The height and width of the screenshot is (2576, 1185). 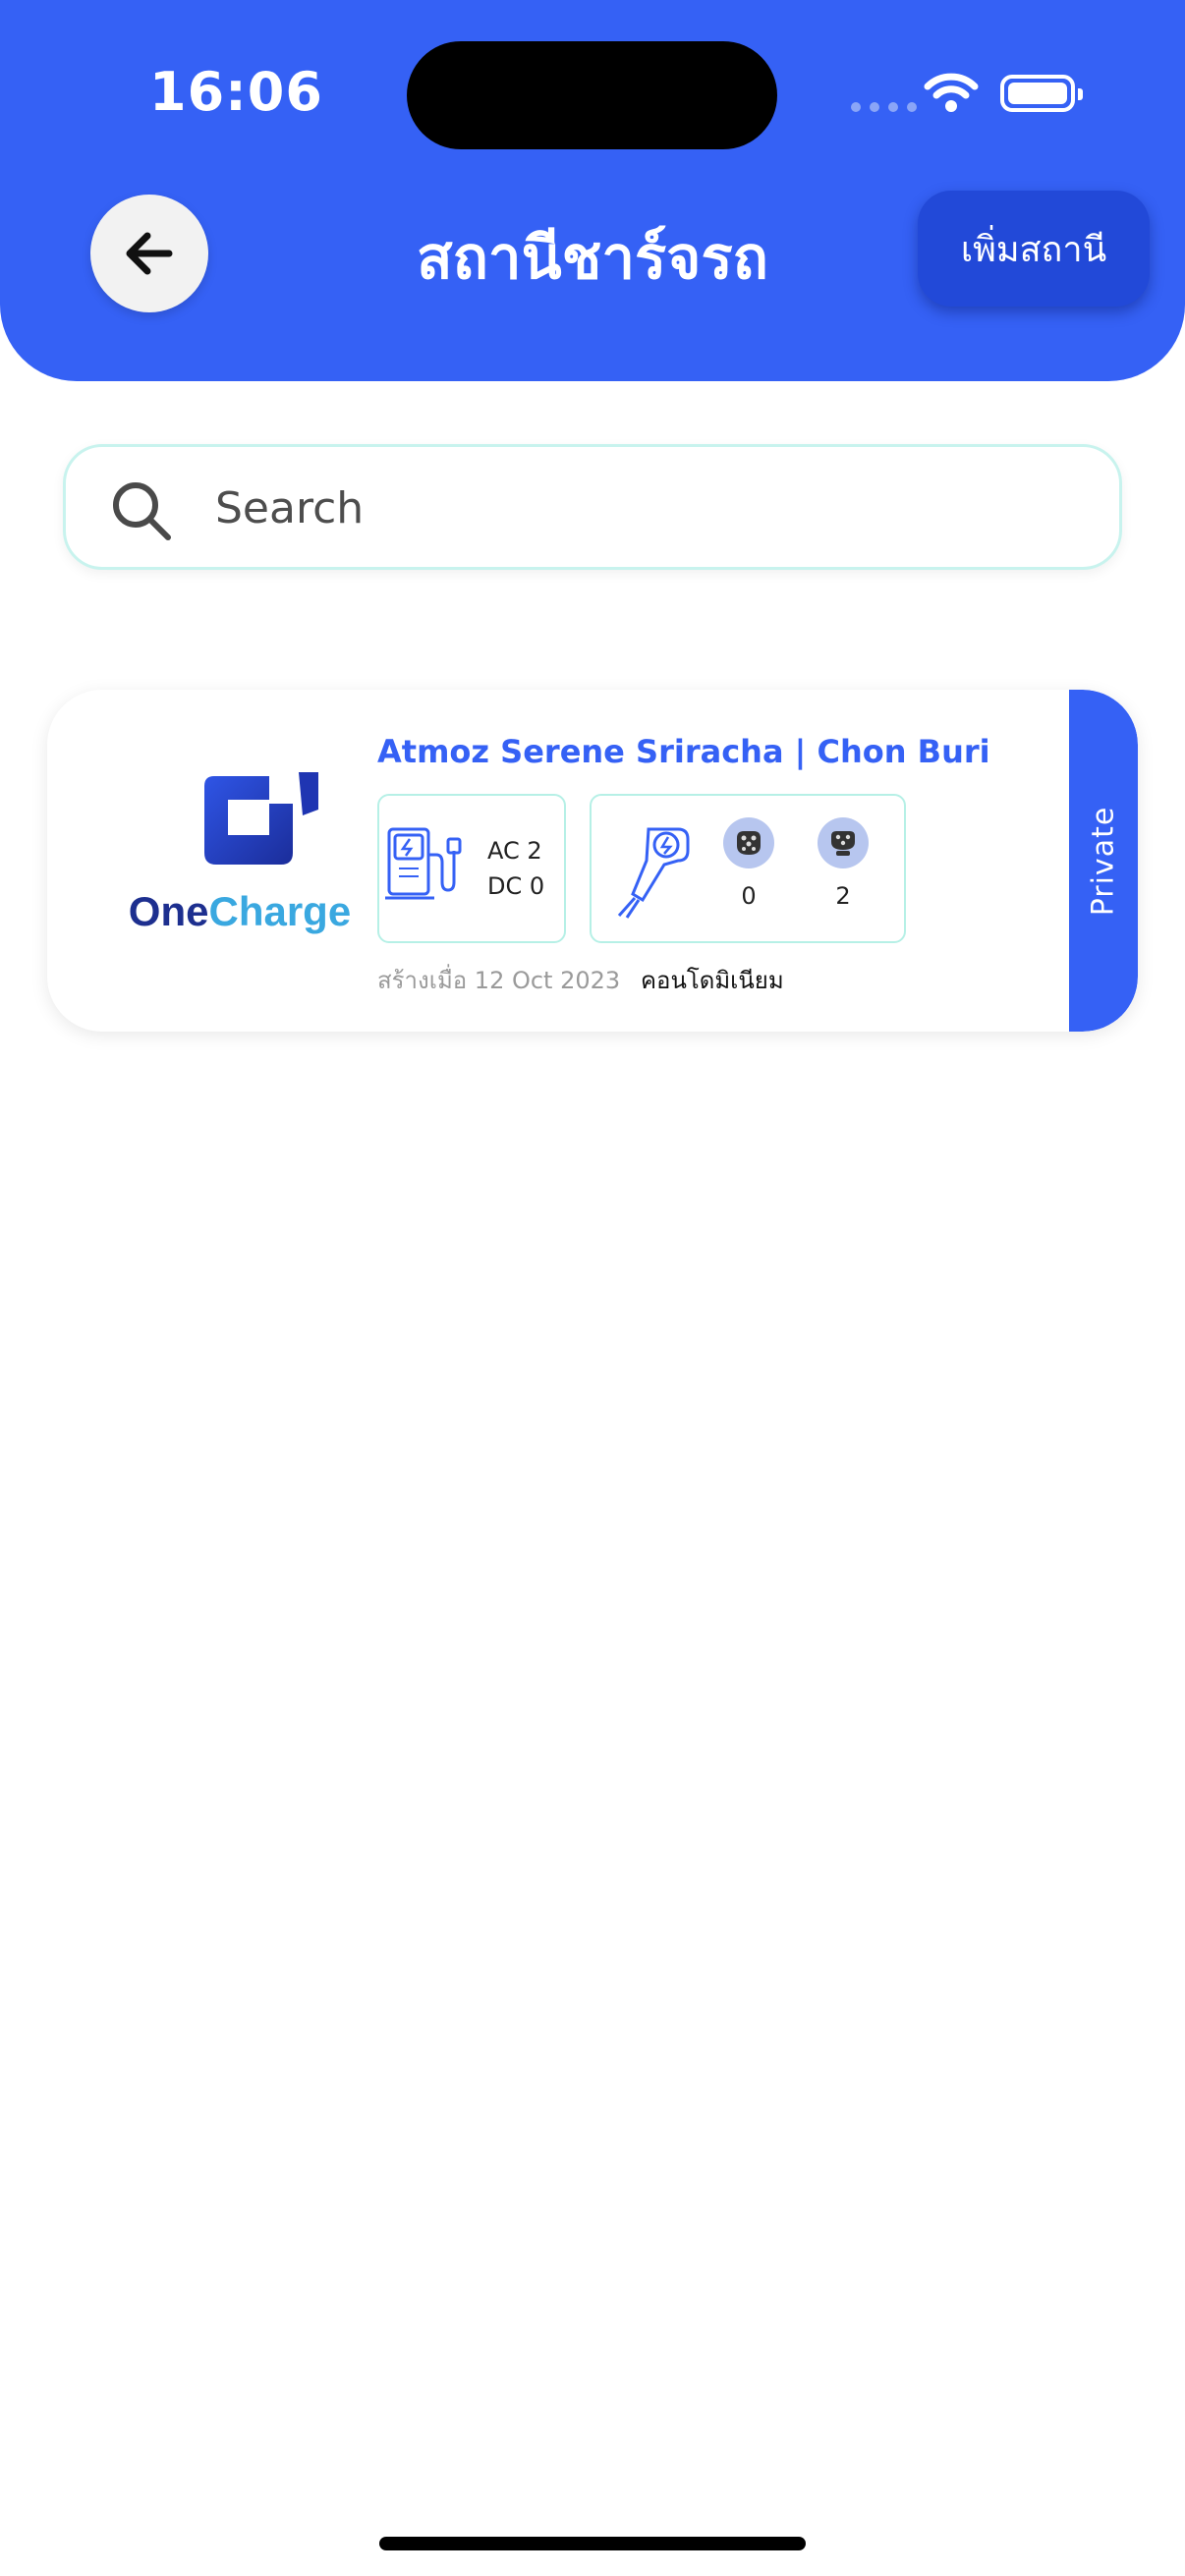 I want to click on connector-item: 2, so click(x=844, y=863).